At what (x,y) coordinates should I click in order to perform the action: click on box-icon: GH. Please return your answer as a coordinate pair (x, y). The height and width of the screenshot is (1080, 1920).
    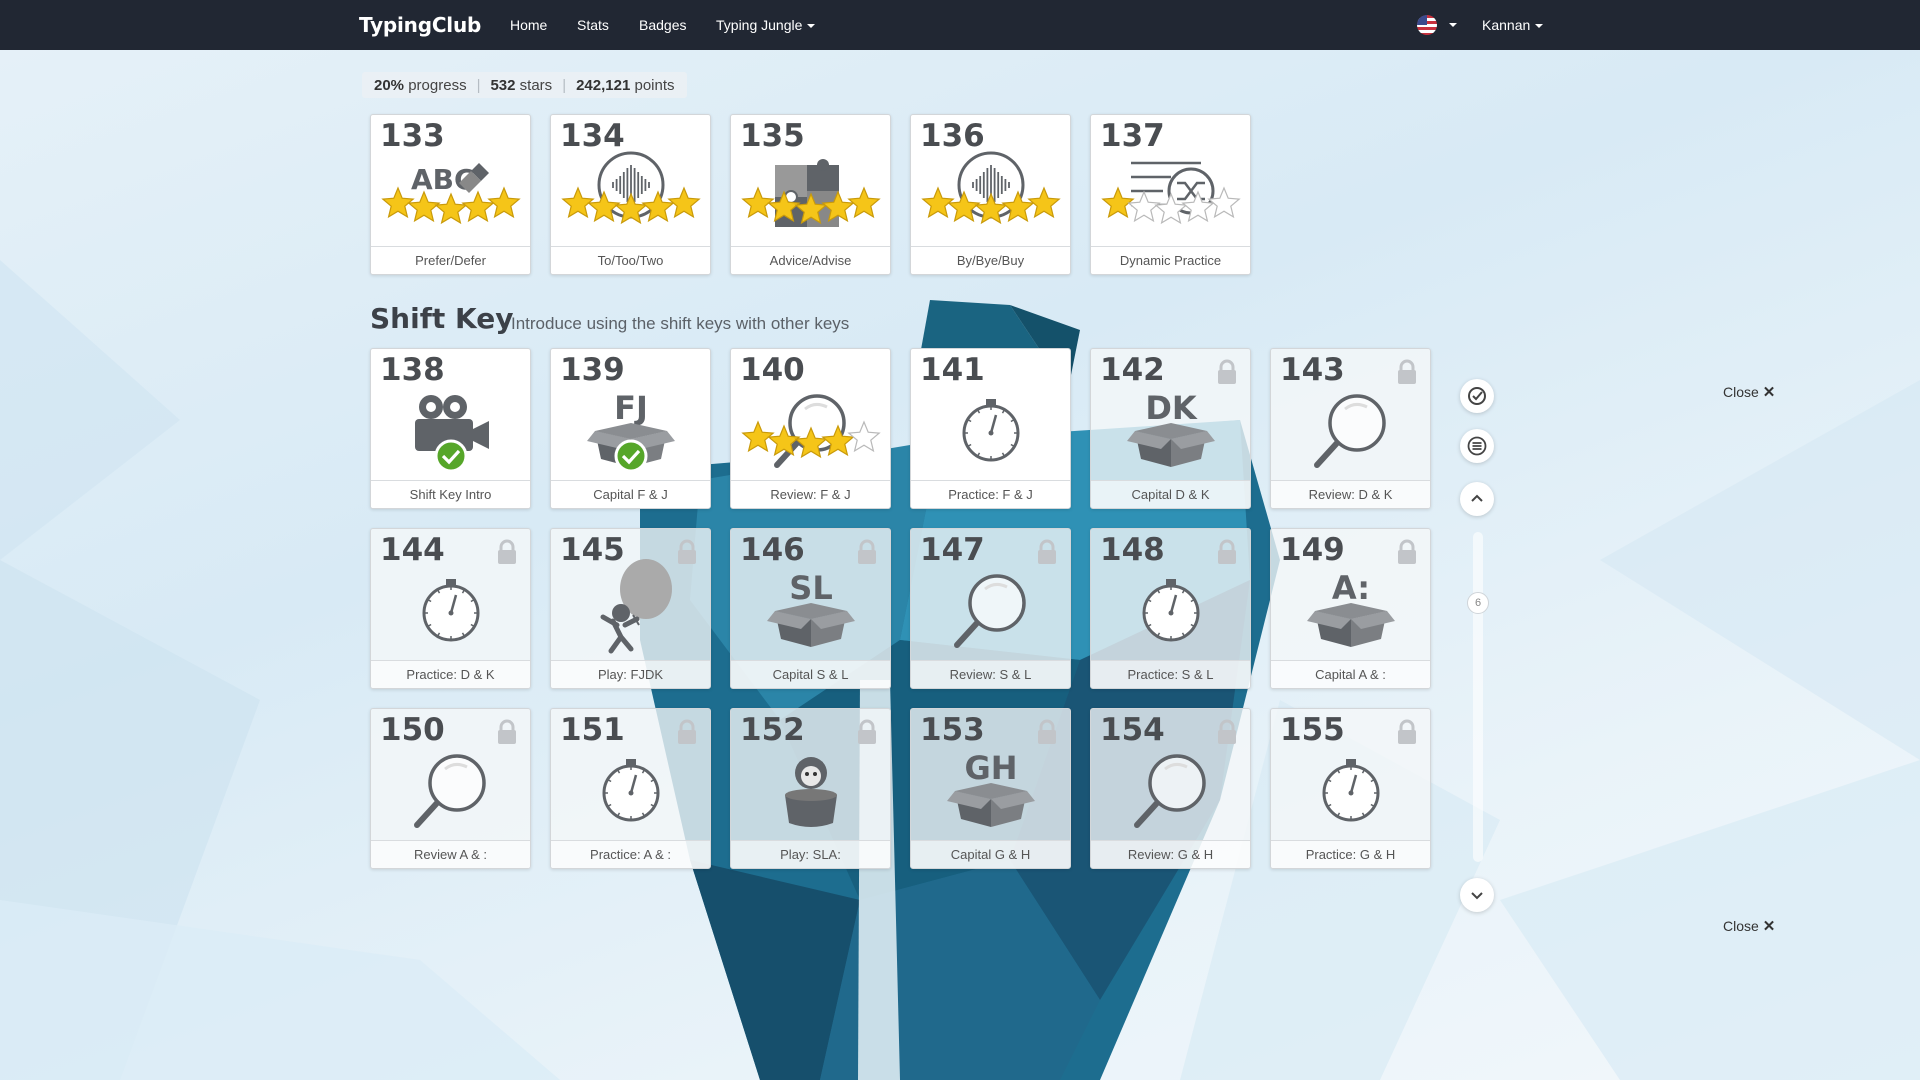
    Looking at the image, I should click on (990, 788).